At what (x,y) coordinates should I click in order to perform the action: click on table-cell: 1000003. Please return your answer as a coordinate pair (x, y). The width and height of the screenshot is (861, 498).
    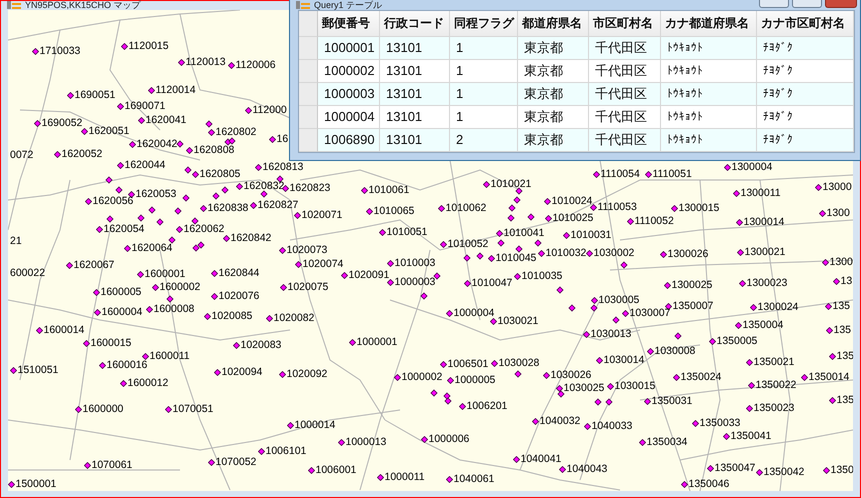
    Looking at the image, I should click on (349, 94).